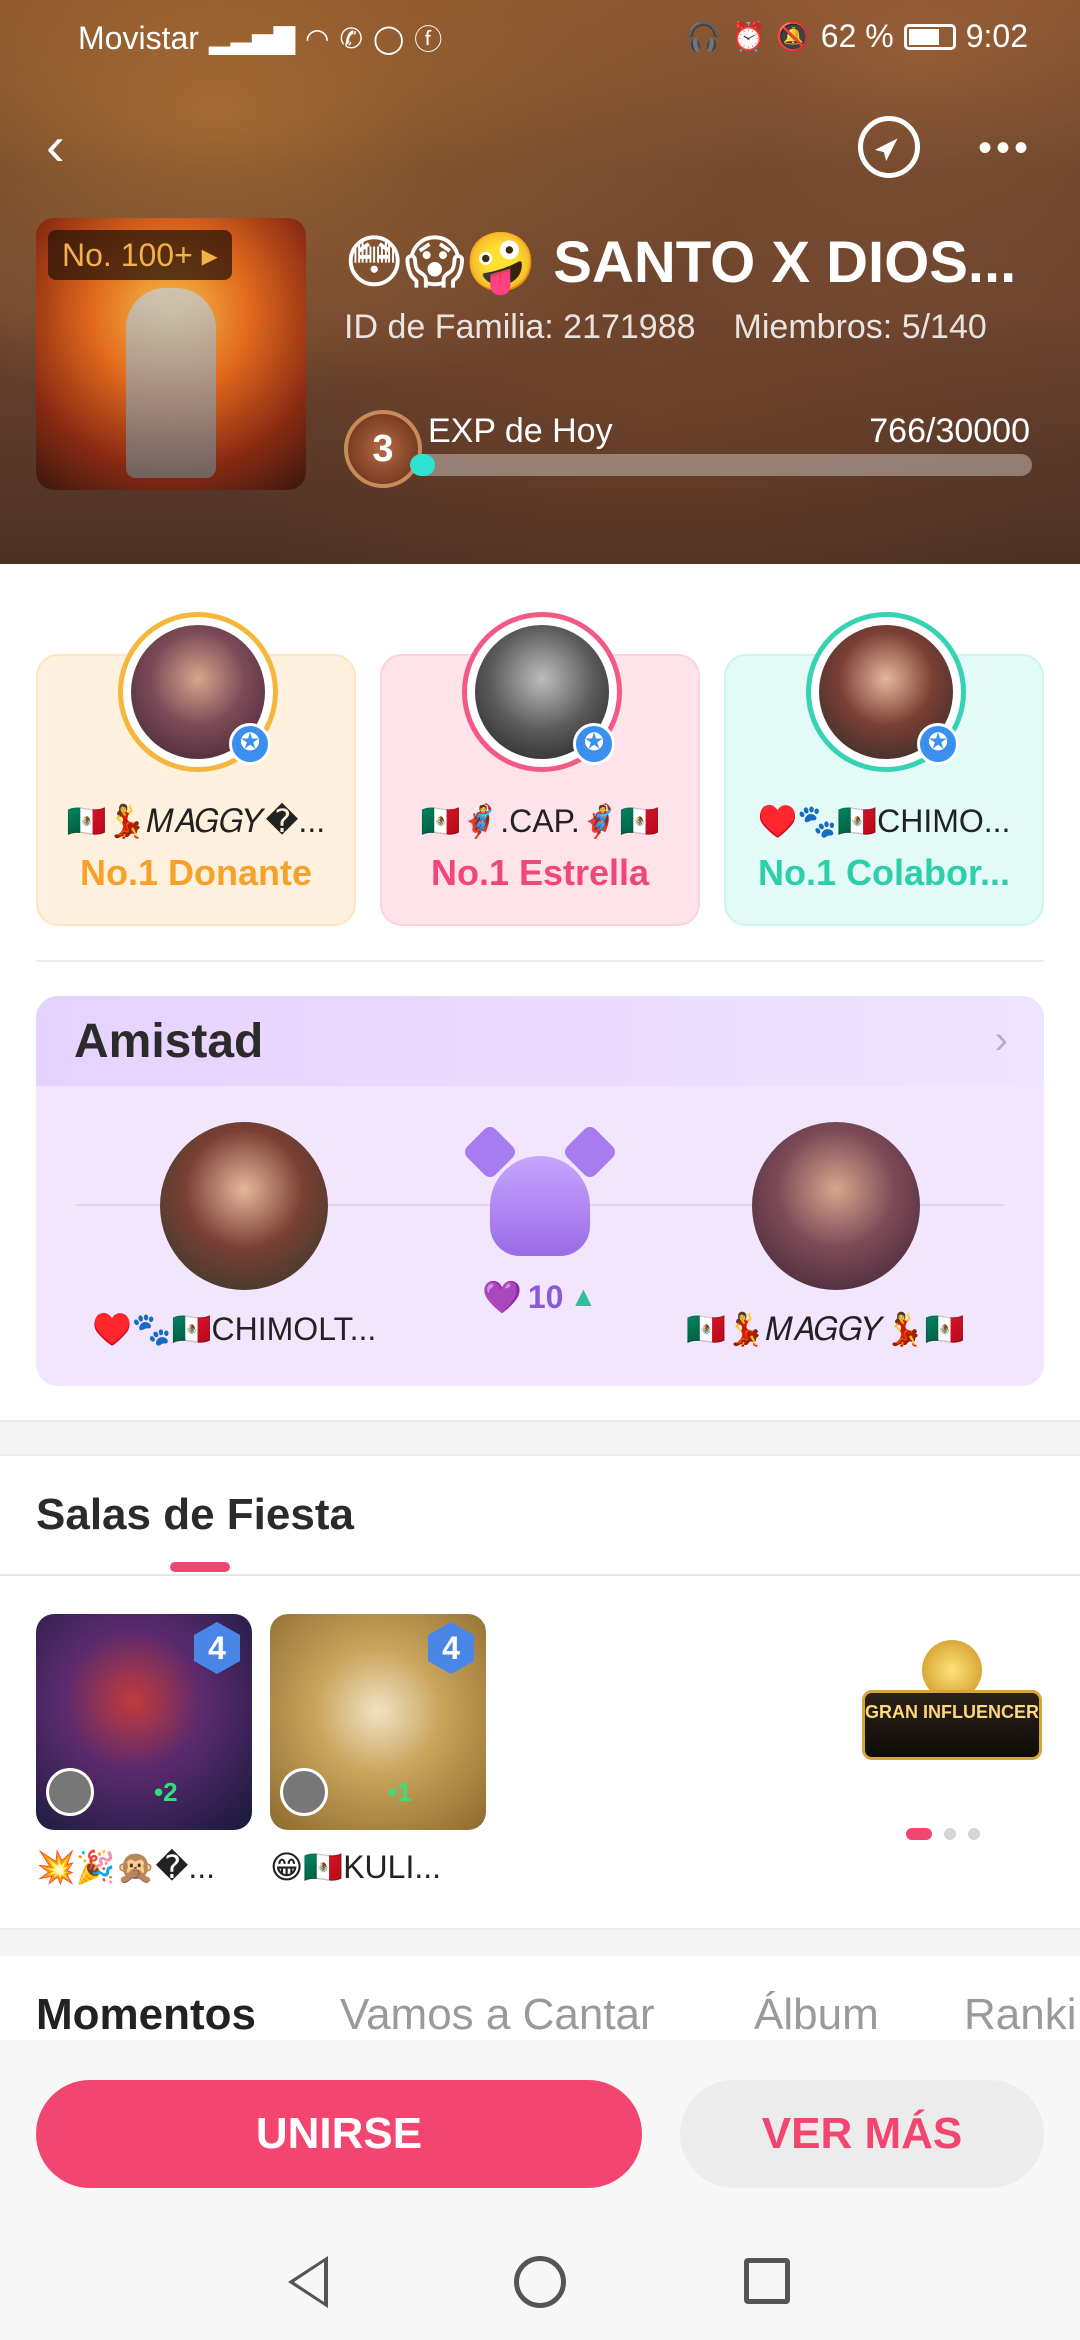 The height and width of the screenshot is (2340, 1080). I want to click on chevron-right-icon: ›, so click(1001, 1040).